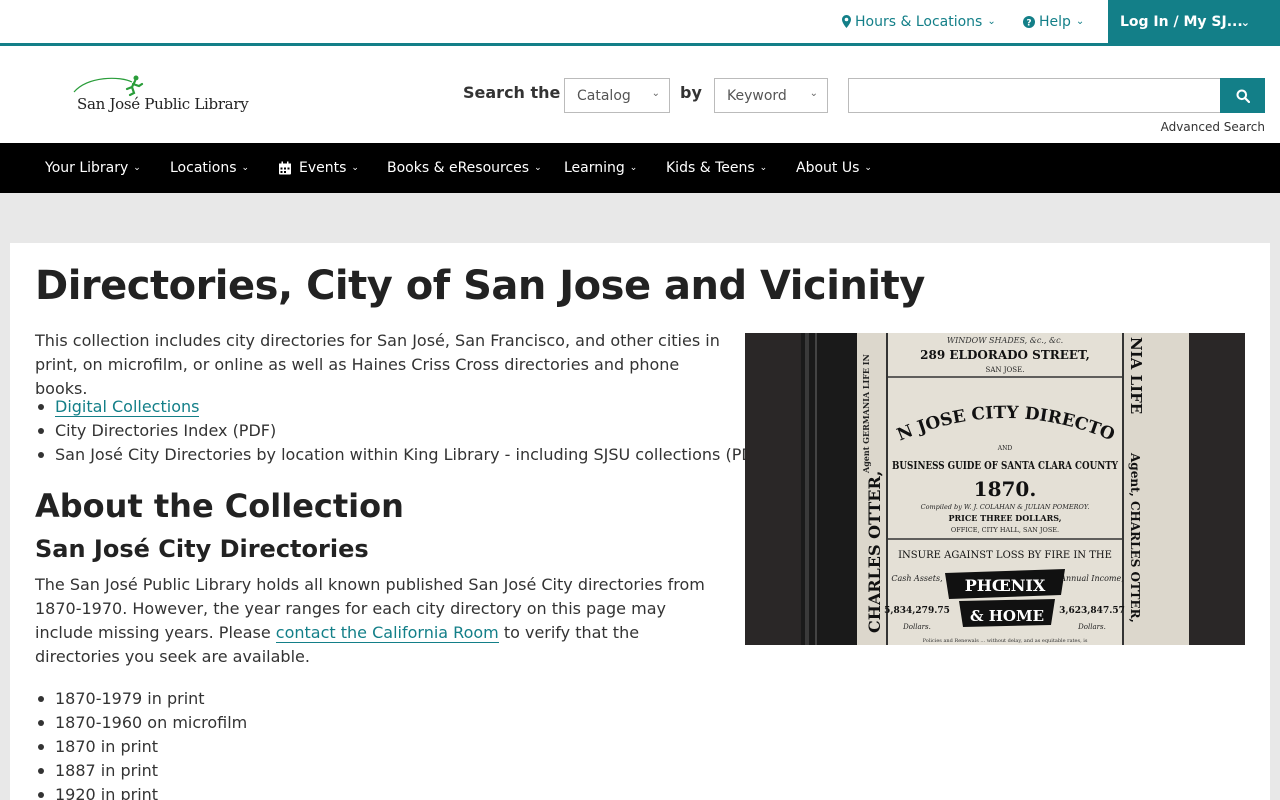  I want to click on cover-spine-text: Agent, CHARLES OTTER,, so click(1135, 537).